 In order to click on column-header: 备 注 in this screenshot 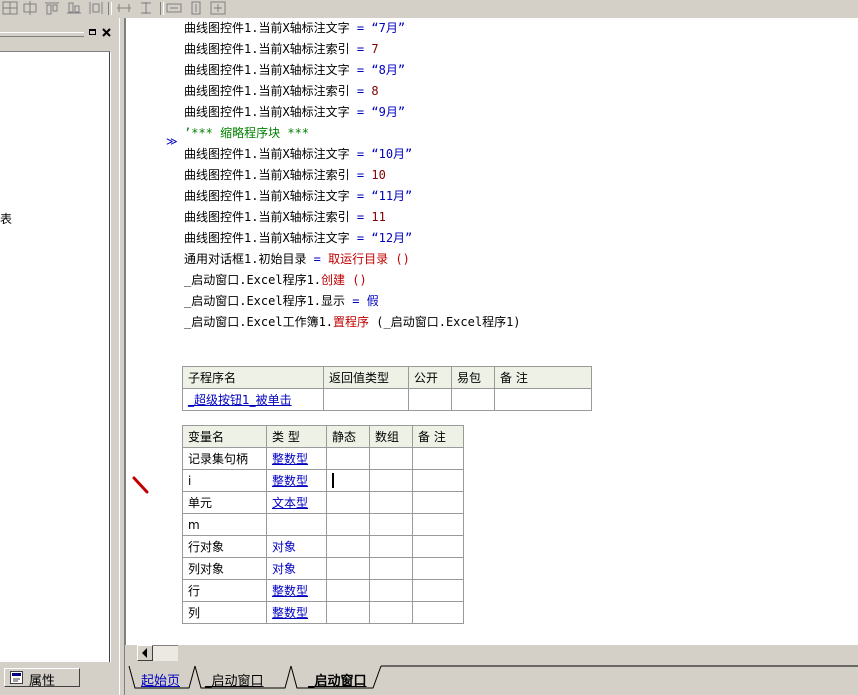, I will do `click(543, 377)`.